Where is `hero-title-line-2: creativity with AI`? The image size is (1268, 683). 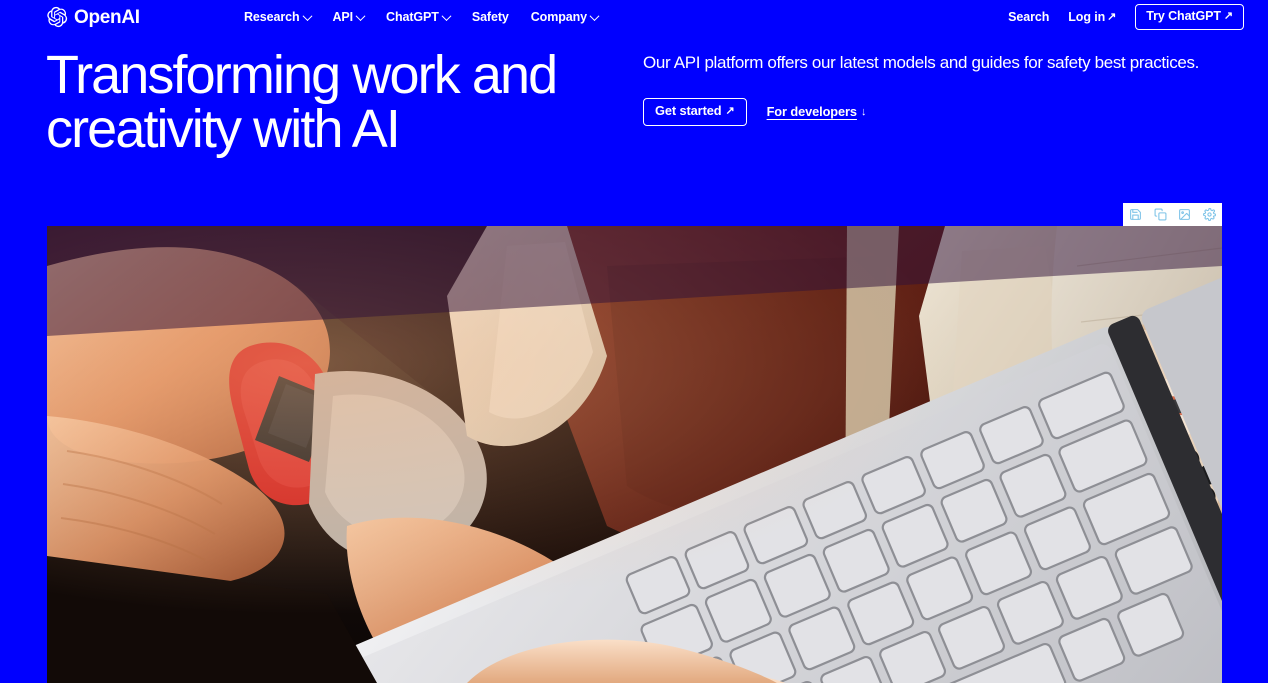 hero-title-line-2: creativity with AI is located at coordinates (223, 129).